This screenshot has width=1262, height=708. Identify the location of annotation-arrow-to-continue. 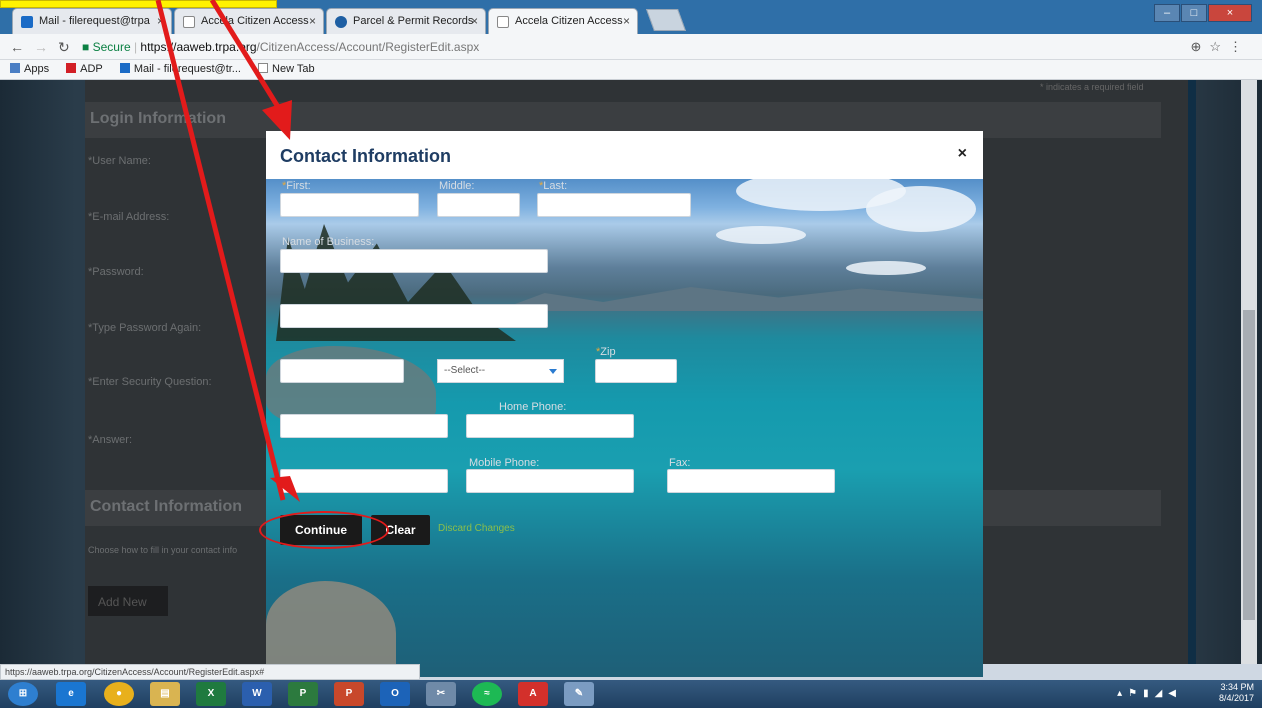
(220, 250).